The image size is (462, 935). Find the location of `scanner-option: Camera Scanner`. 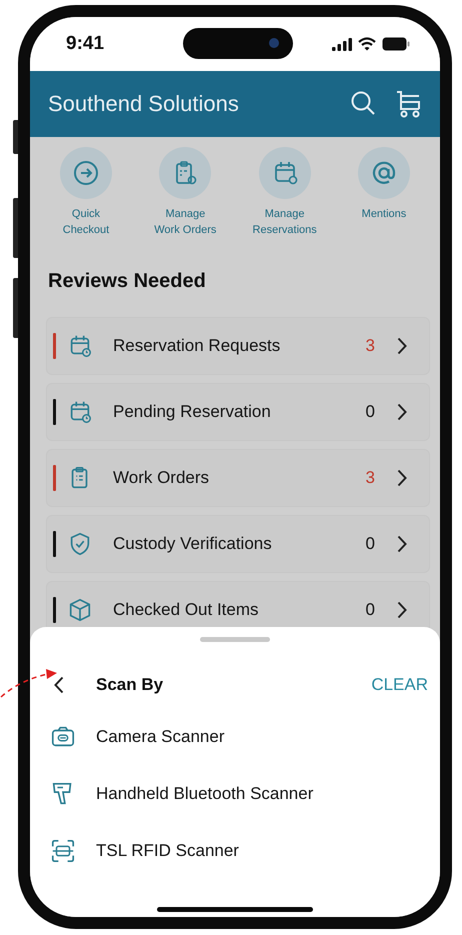

scanner-option: Camera Scanner is located at coordinates (160, 736).